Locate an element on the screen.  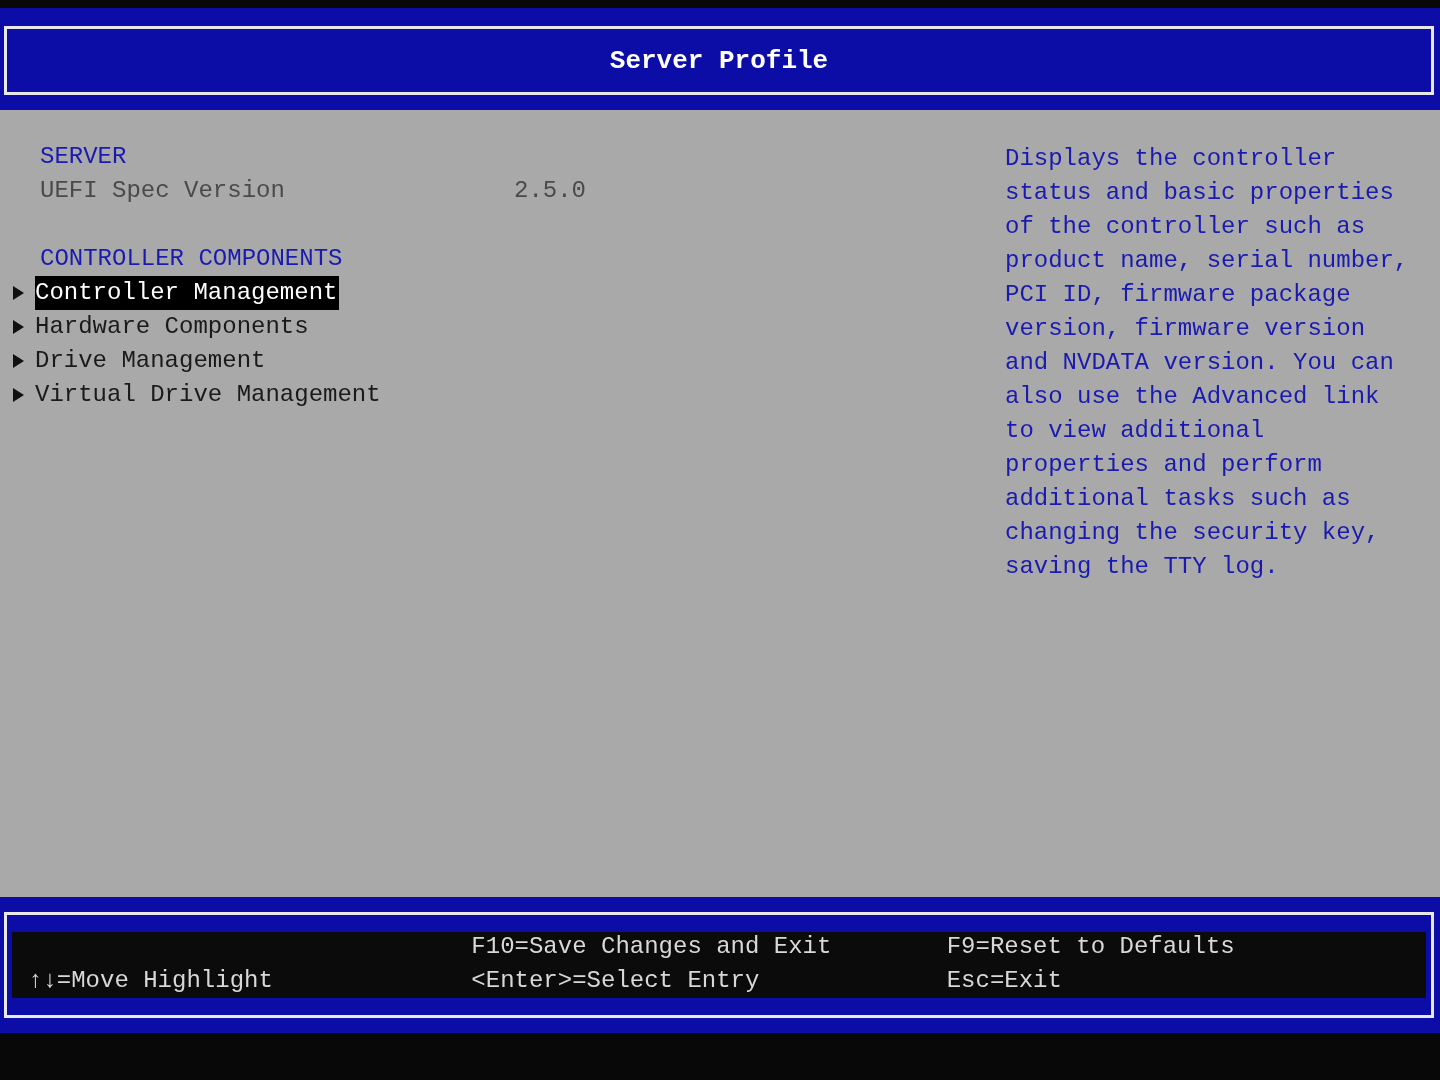
section-heading: CONTROLLER COMPONENTS is located at coordinates (191, 259).